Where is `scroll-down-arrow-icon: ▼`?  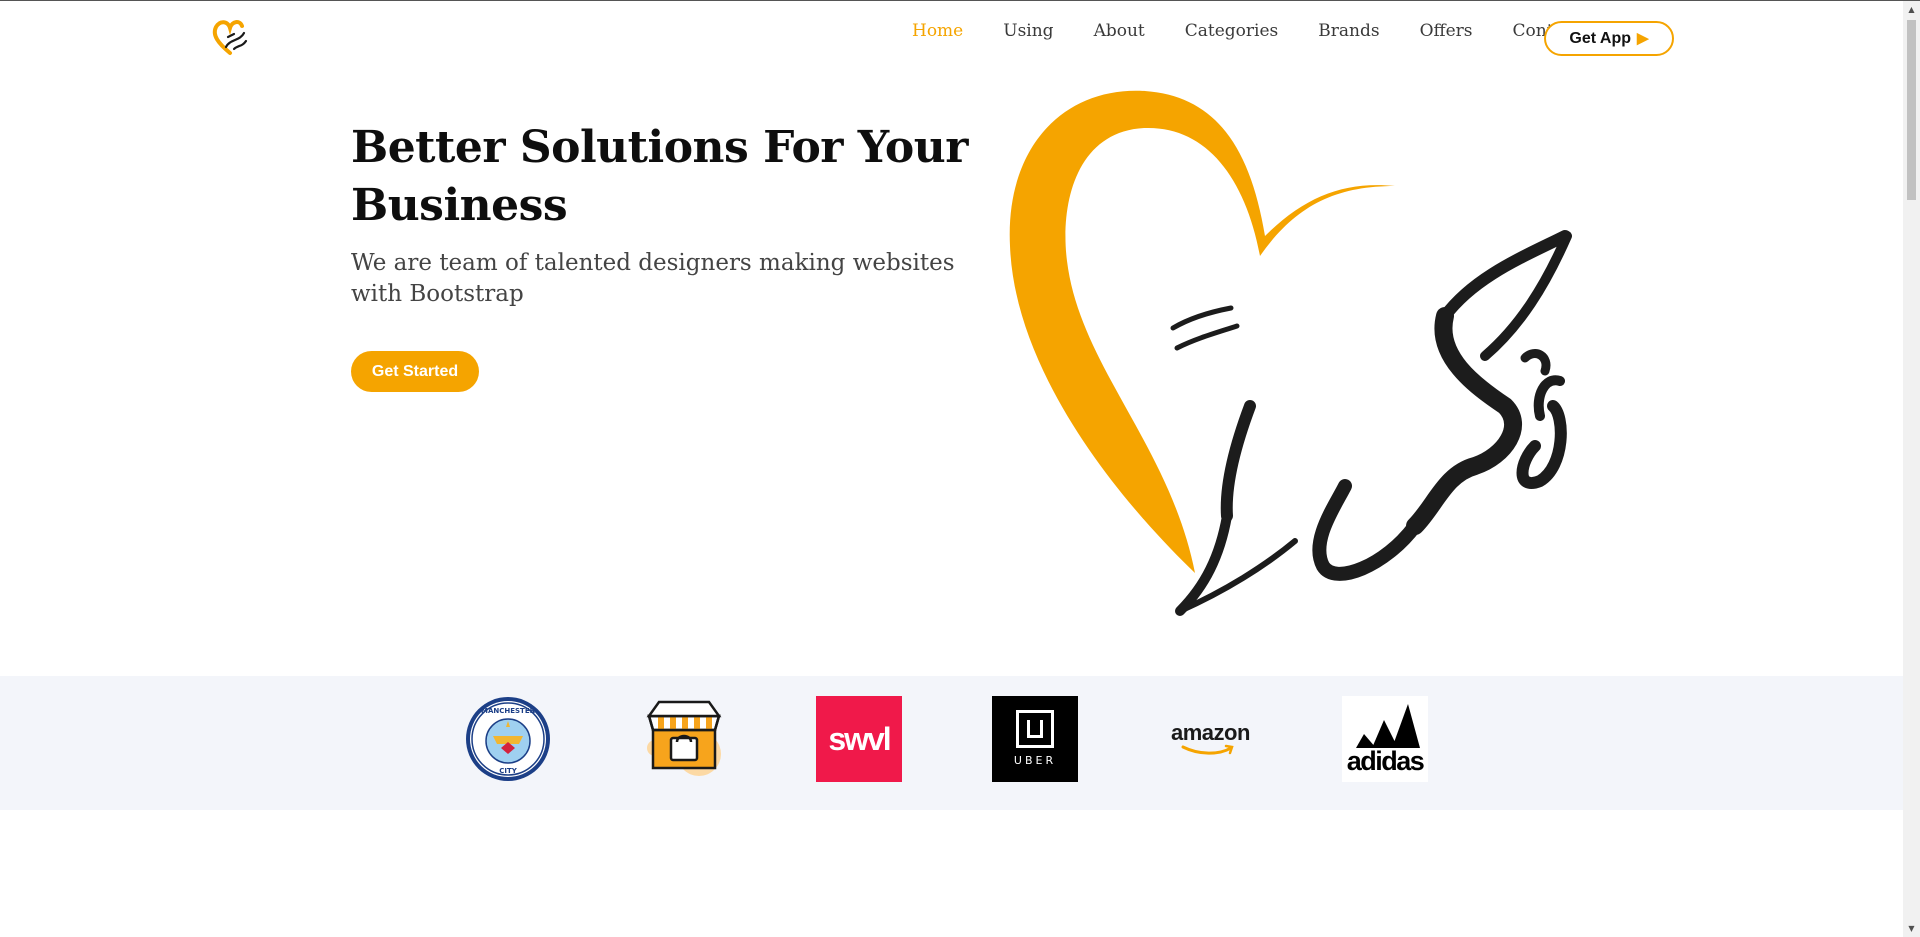 scroll-down-arrow-icon: ▼ is located at coordinates (1911, 929).